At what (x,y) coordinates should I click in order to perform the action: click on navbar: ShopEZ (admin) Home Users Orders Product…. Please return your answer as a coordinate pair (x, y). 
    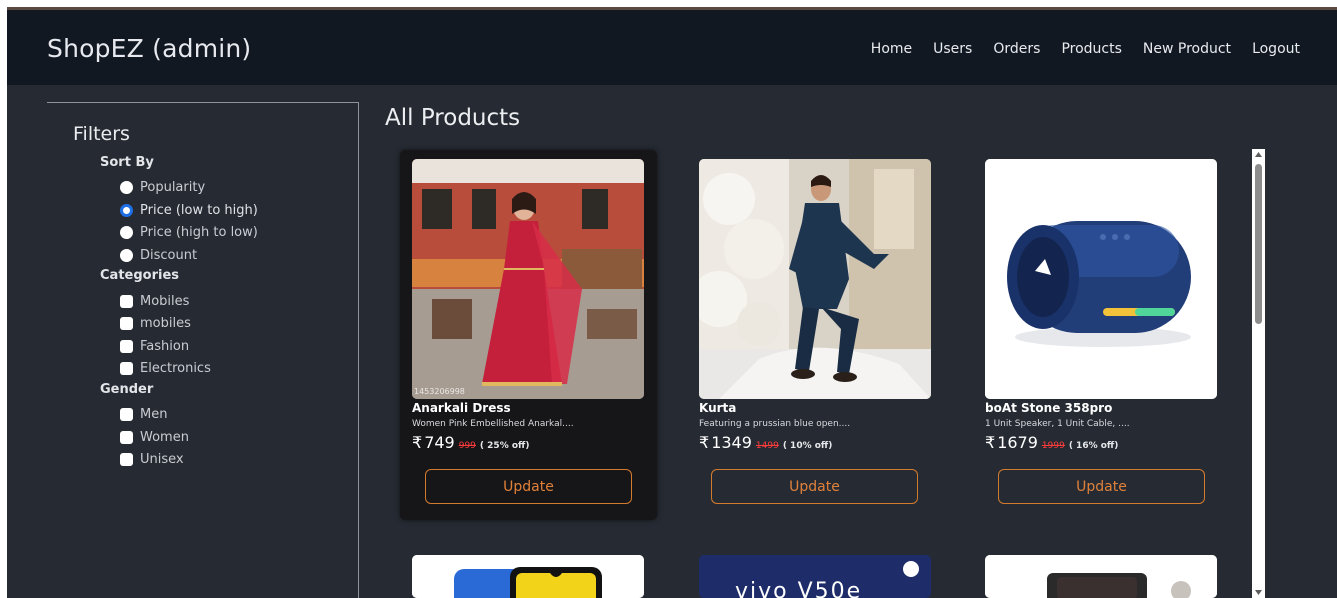
    Looking at the image, I should click on (672, 47).